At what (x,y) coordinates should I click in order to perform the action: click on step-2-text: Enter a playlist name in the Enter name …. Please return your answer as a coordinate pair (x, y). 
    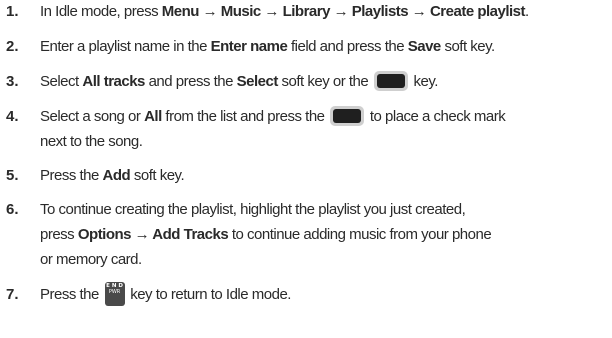
    Looking at the image, I should click on (267, 46).